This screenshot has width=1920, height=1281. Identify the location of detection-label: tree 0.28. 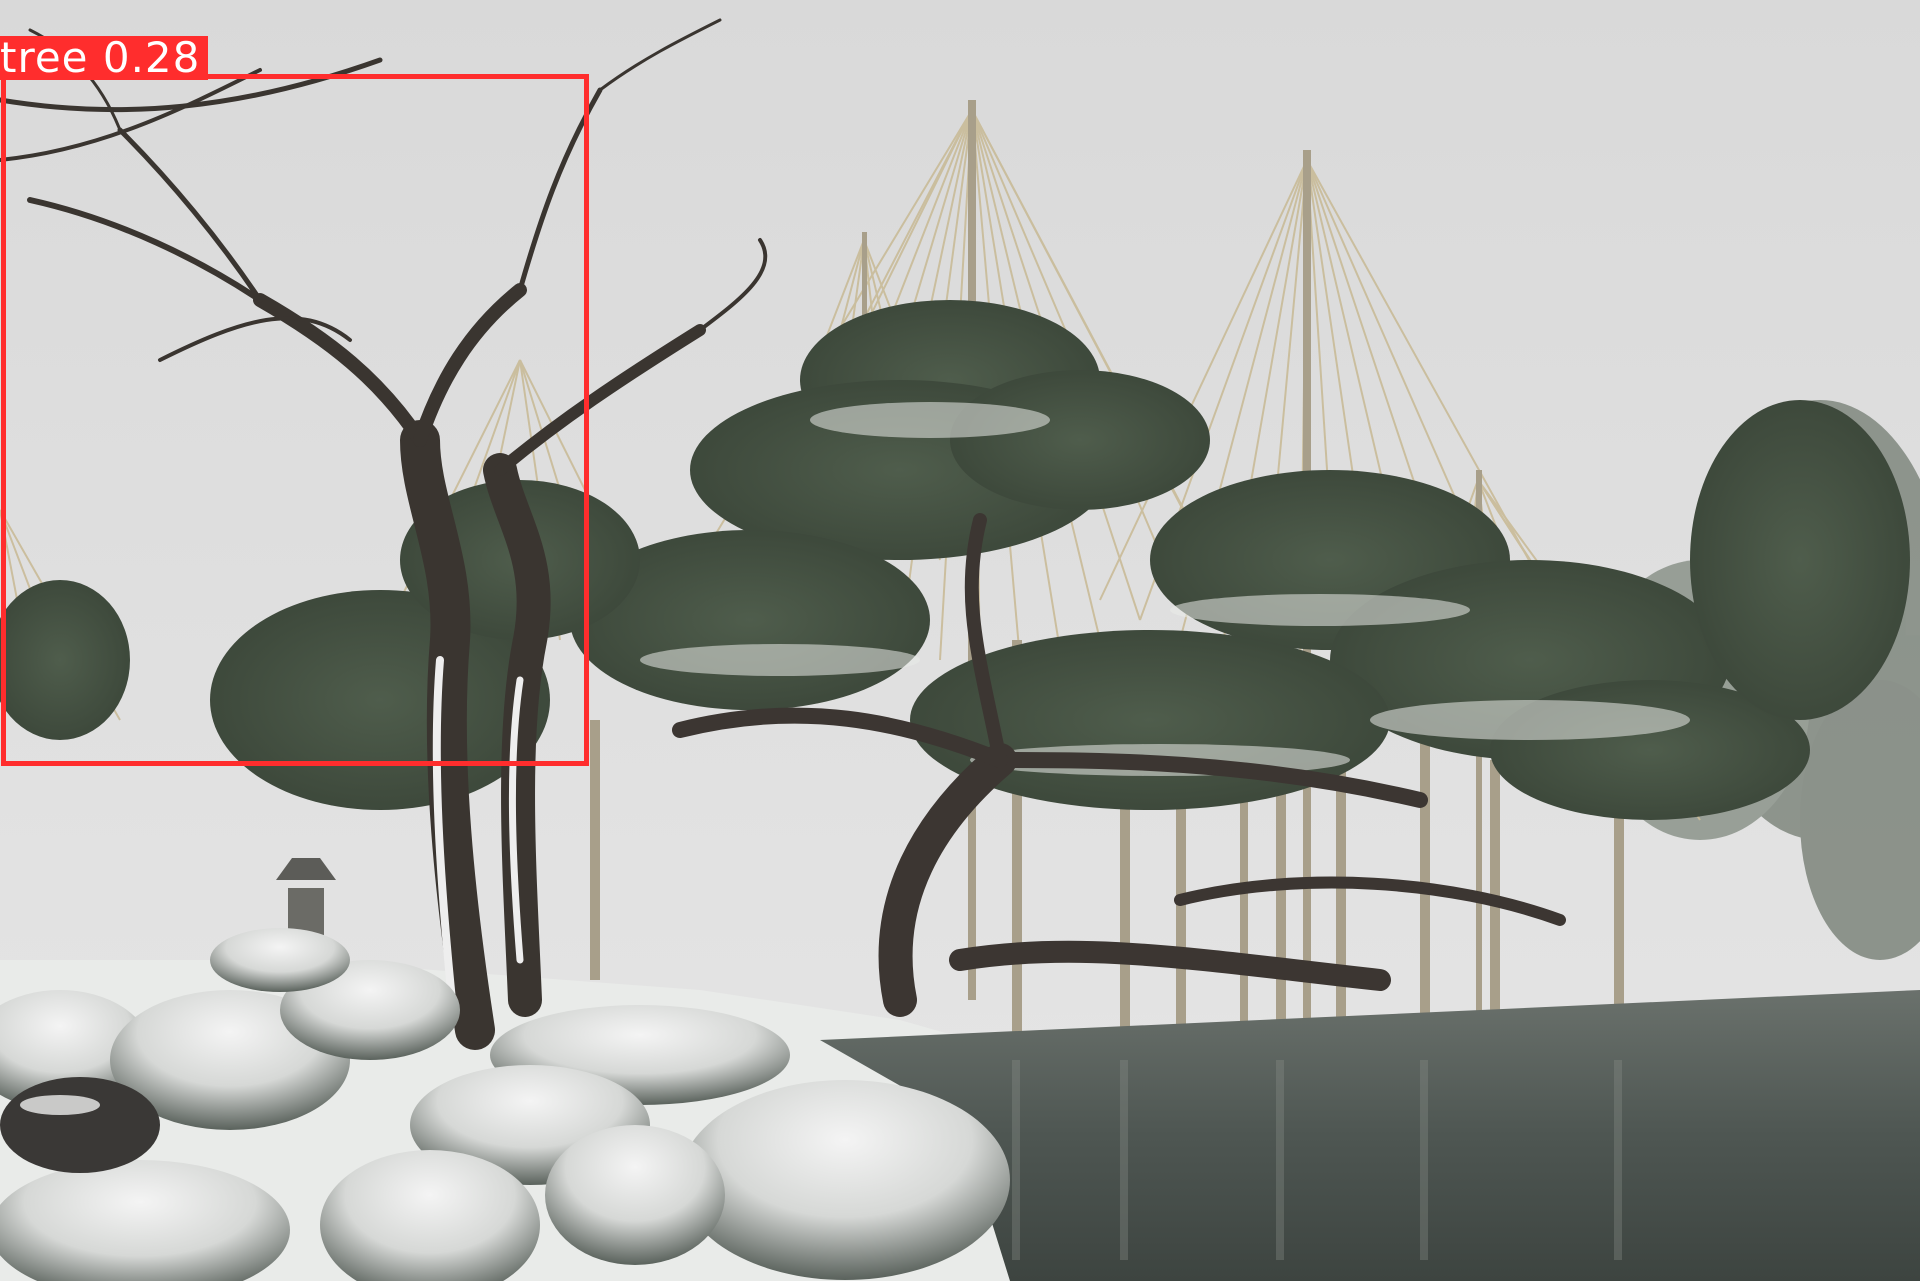
(104, 58).